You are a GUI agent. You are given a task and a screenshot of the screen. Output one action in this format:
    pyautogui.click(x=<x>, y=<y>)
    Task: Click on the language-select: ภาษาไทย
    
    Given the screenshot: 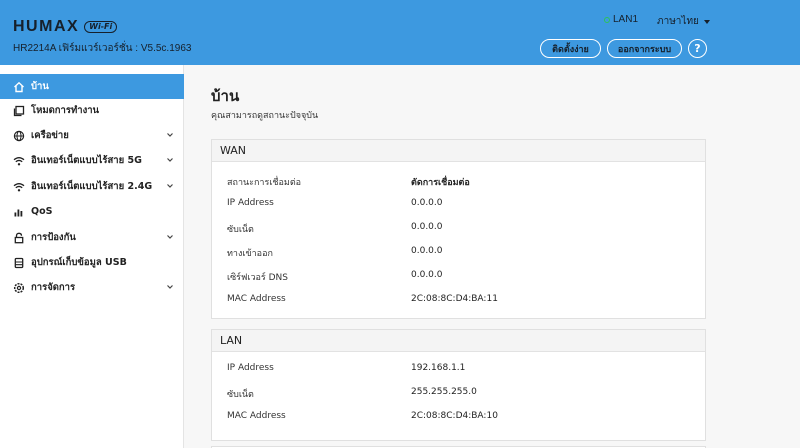 What is the action you would take?
    pyautogui.click(x=683, y=21)
    